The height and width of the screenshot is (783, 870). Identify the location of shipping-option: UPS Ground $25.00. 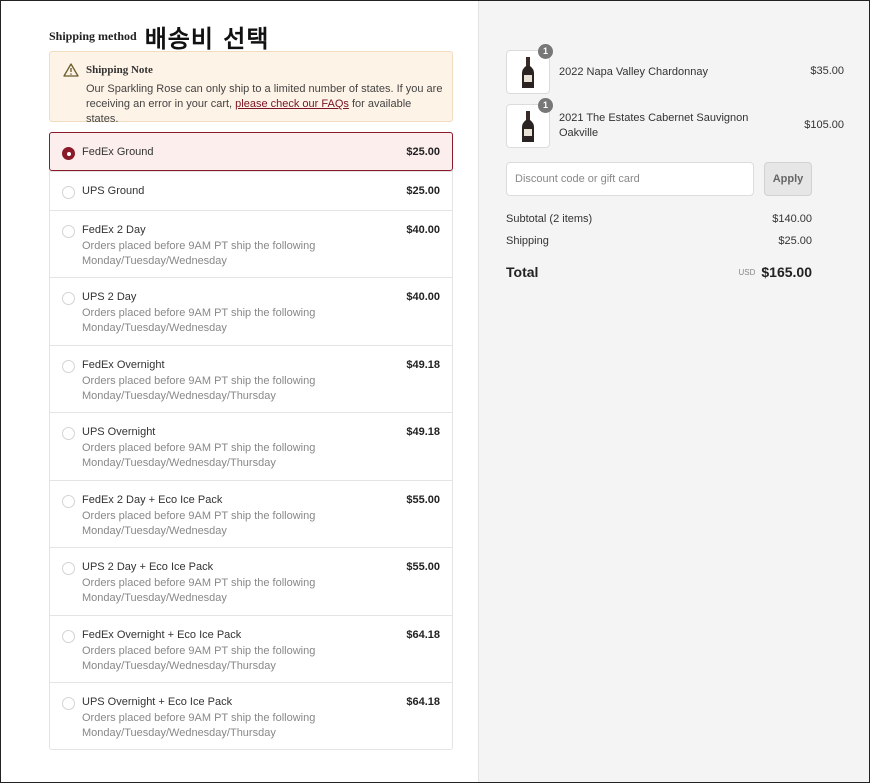
(251, 190).